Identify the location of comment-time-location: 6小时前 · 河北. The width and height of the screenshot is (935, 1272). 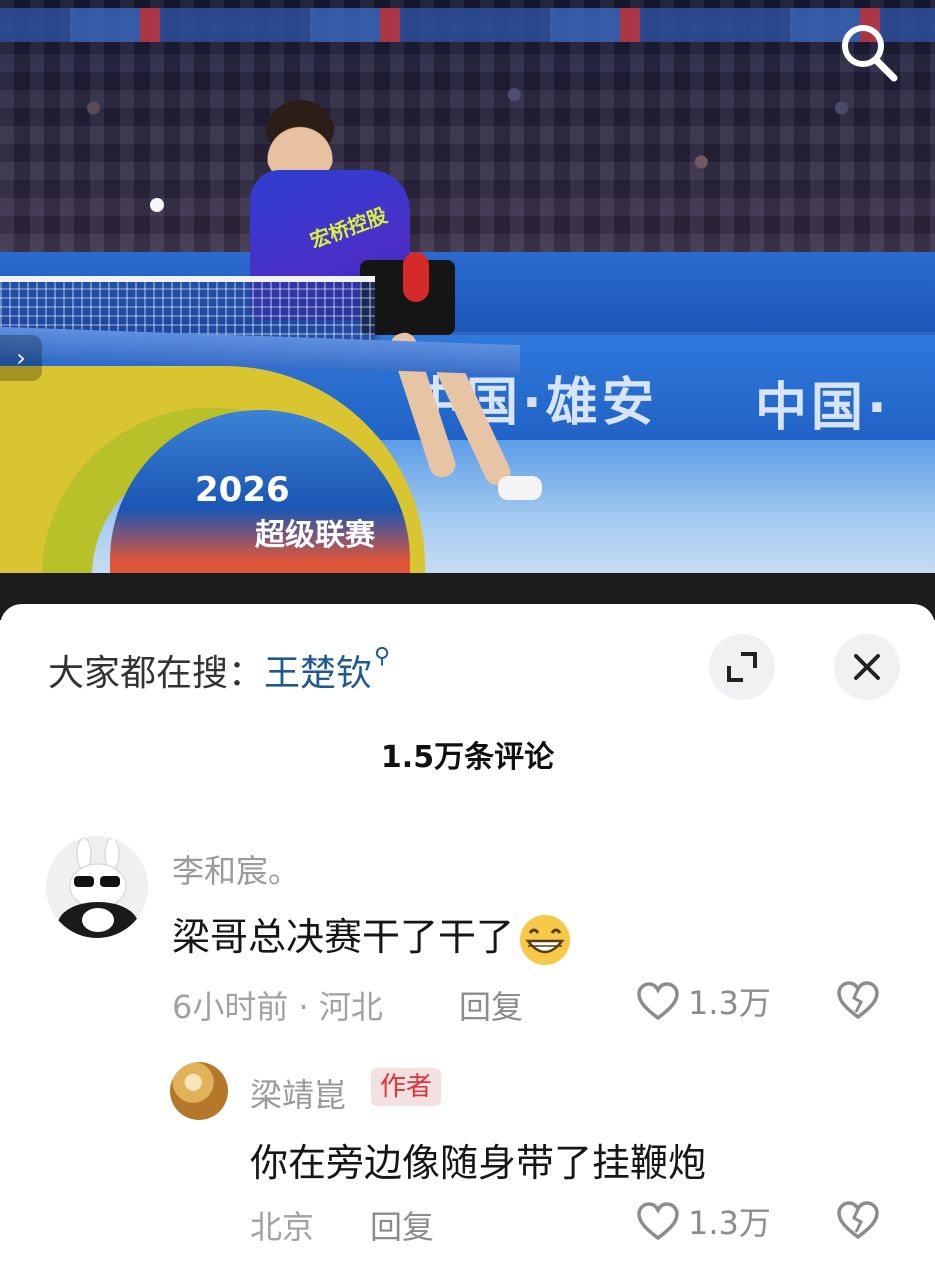
(277, 1007).